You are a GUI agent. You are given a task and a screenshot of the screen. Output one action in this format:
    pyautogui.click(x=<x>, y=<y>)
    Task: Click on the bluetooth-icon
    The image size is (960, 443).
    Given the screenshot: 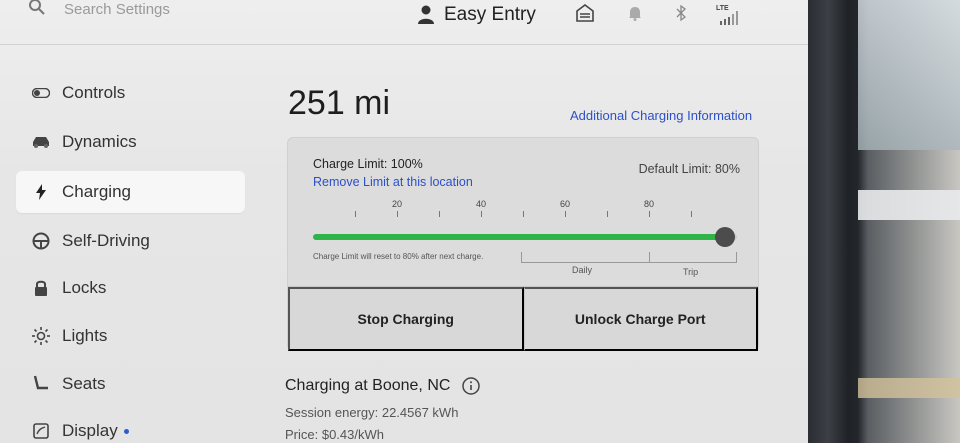 What is the action you would take?
    pyautogui.click(x=681, y=15)
    